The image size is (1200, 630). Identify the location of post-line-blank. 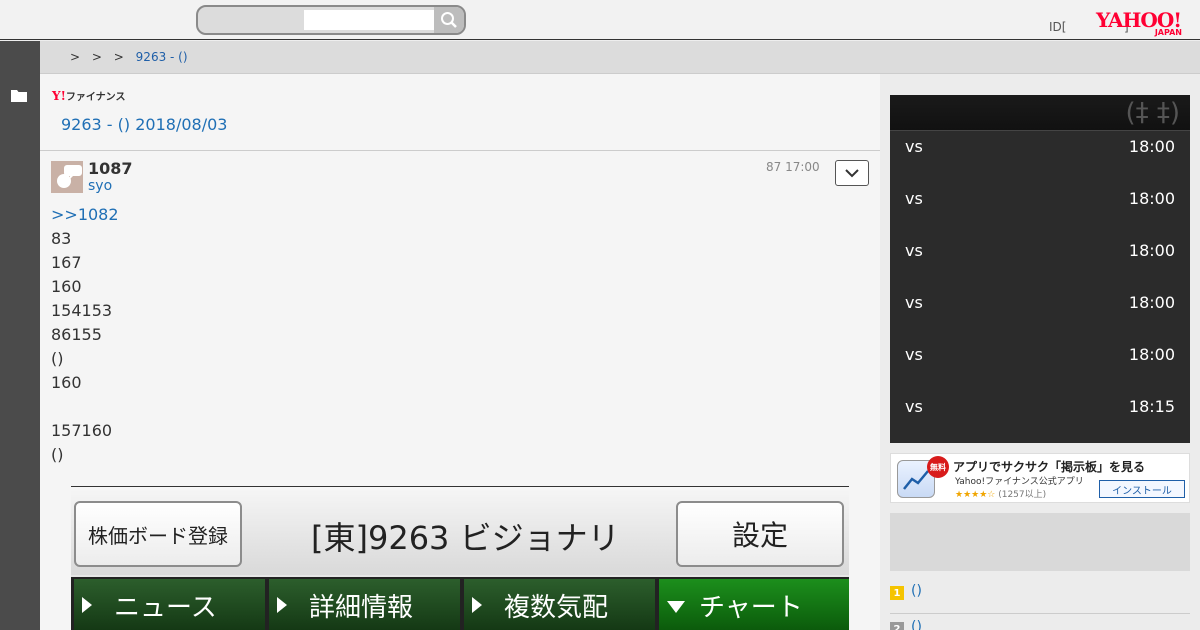
(85, 407).